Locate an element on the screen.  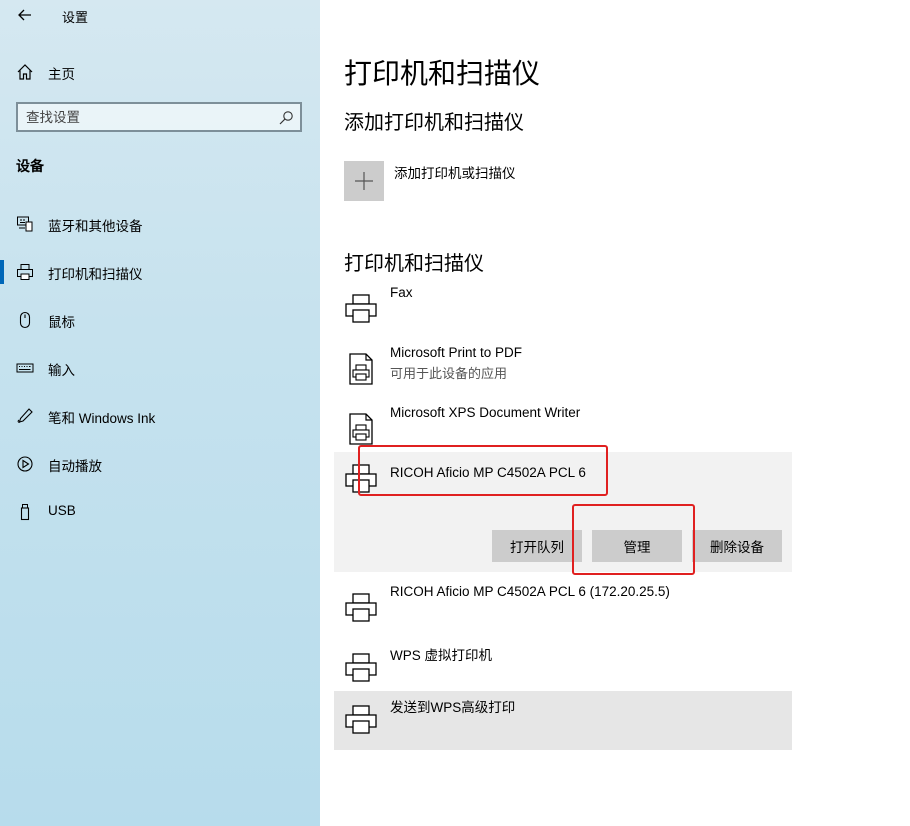
add-printer-button is located at coordinates (364, 181).